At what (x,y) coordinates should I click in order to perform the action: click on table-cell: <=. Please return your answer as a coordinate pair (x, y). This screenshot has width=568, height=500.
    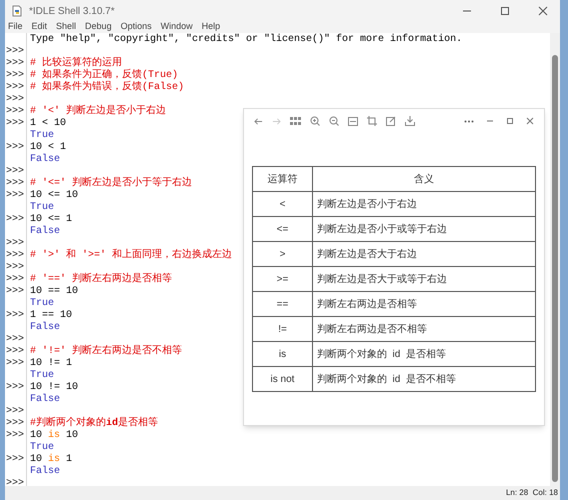
    Looking at the image, I should click on (282, 229).